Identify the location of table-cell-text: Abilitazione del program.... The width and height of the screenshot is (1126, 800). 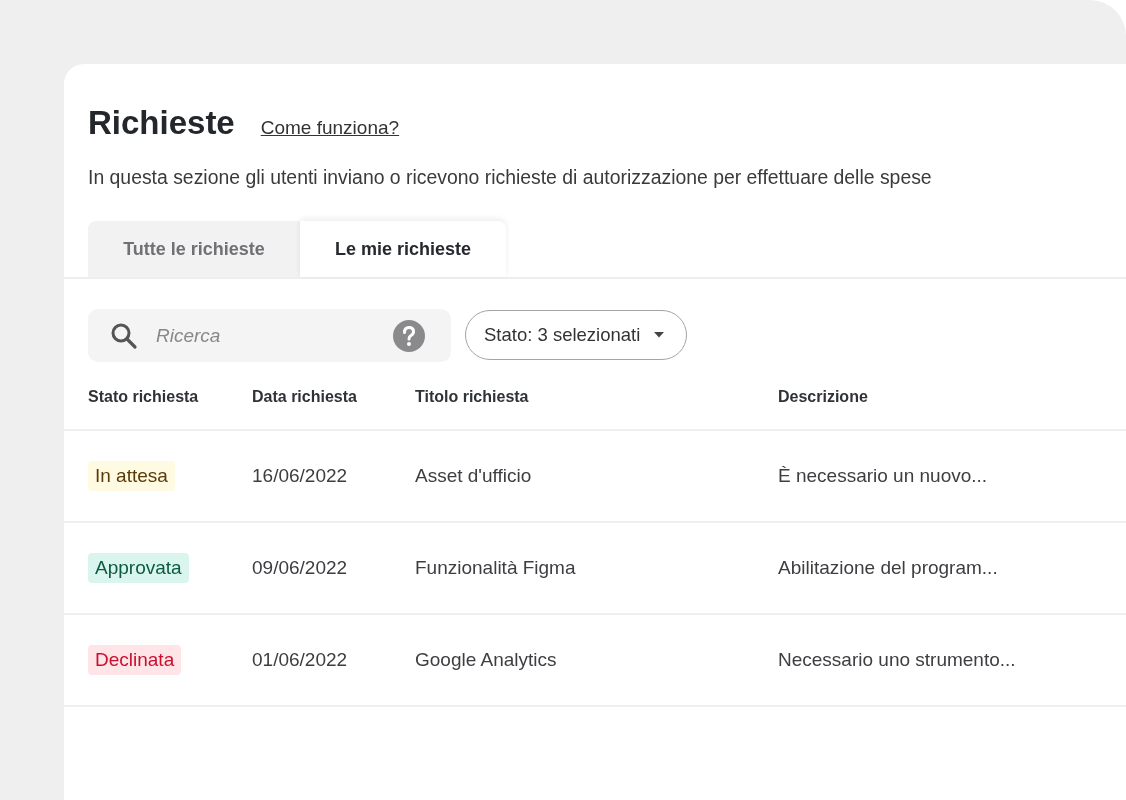
(888, 568).